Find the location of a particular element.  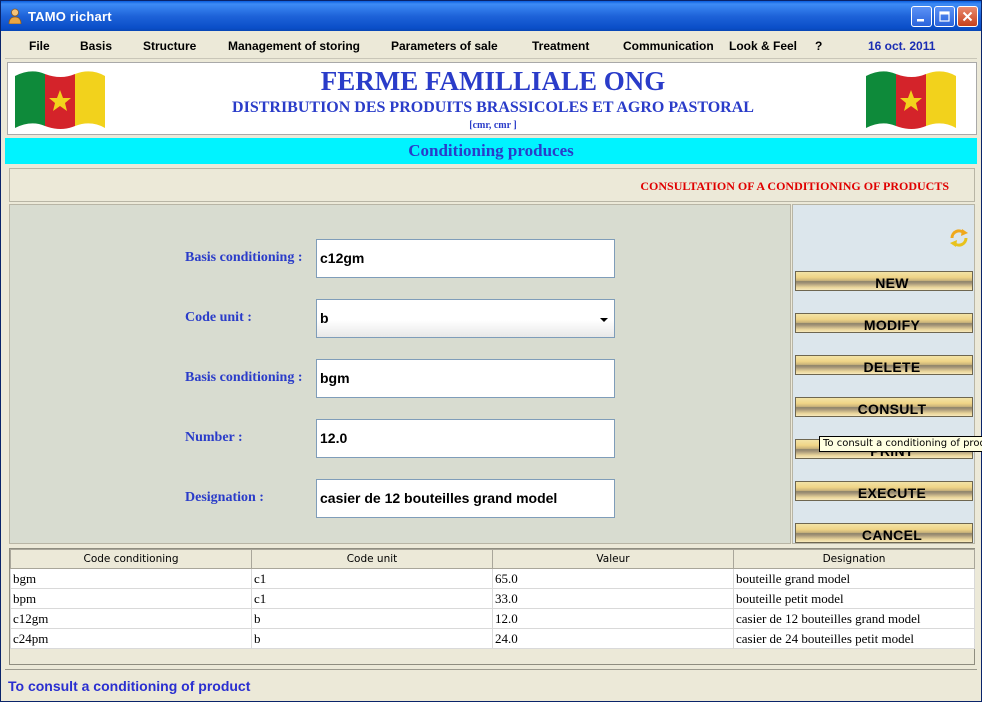

menu-structure: Structure is located at coordinates (169, 46).